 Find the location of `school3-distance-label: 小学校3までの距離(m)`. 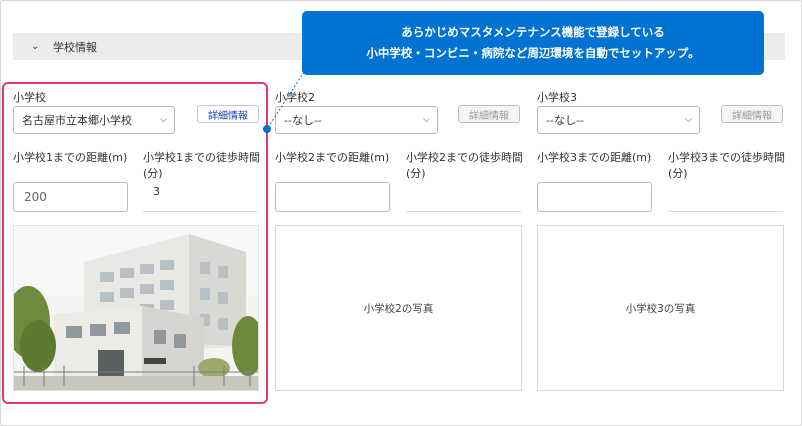

school3-distance-label: 小学校3までの距離(m) is located at coordinates (594, 157).